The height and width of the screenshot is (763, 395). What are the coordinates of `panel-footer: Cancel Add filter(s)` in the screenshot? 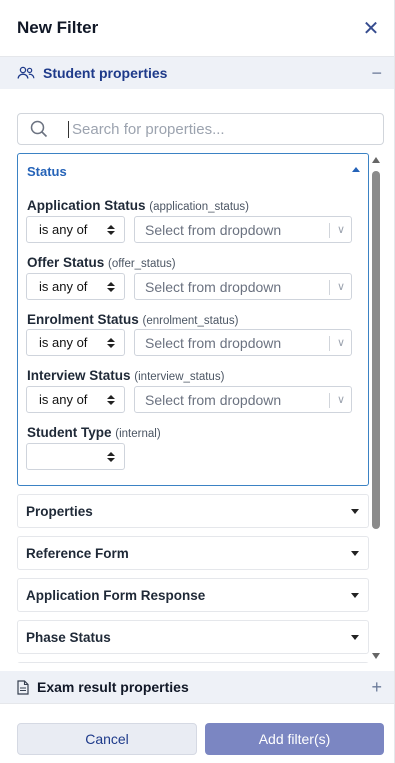 It's located at (197, 733).